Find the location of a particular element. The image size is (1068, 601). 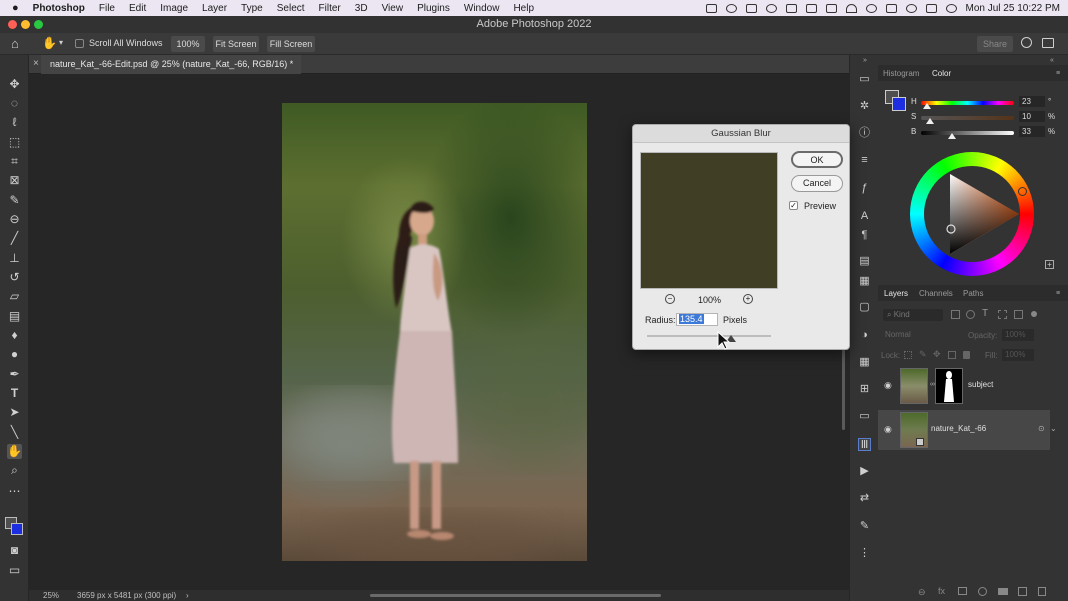

info-icon: ⓘ is located at coordinates (864, 133).